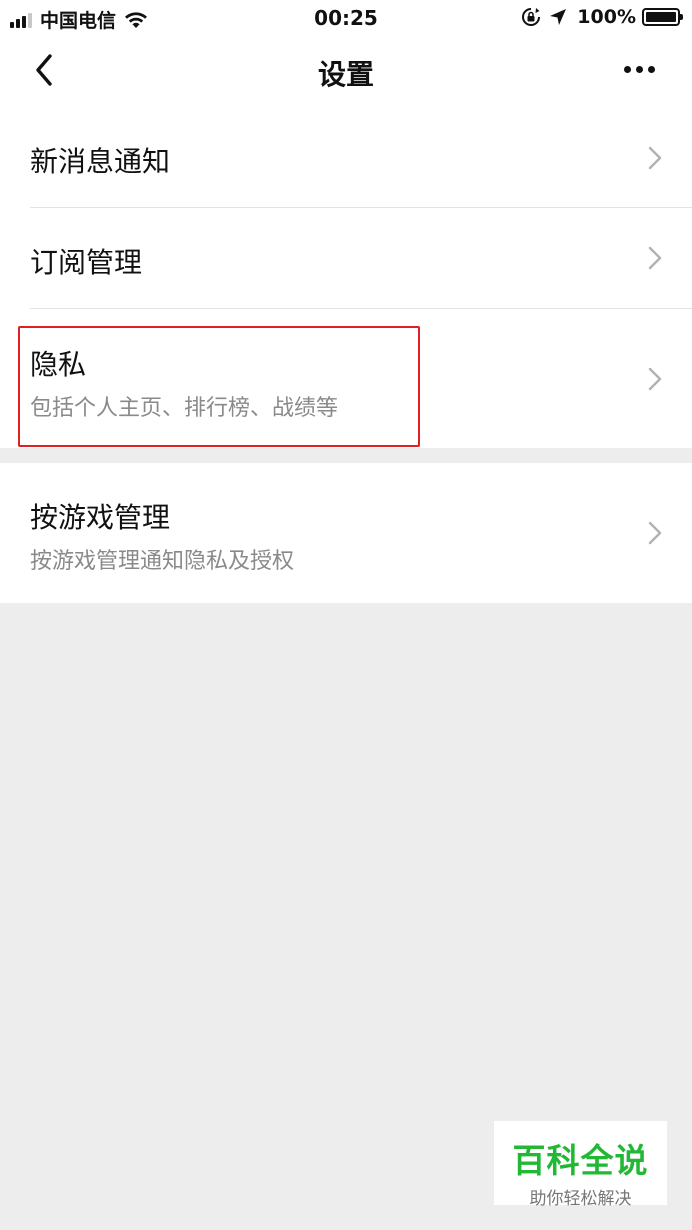 The image size is (692, 1230). What do you see at coordinates (346, 378) in the screenshot?
I see `settings-item-privacy: 隐私 包括个人主页、排行榜、战绩等` at bounding box center [346, 378].